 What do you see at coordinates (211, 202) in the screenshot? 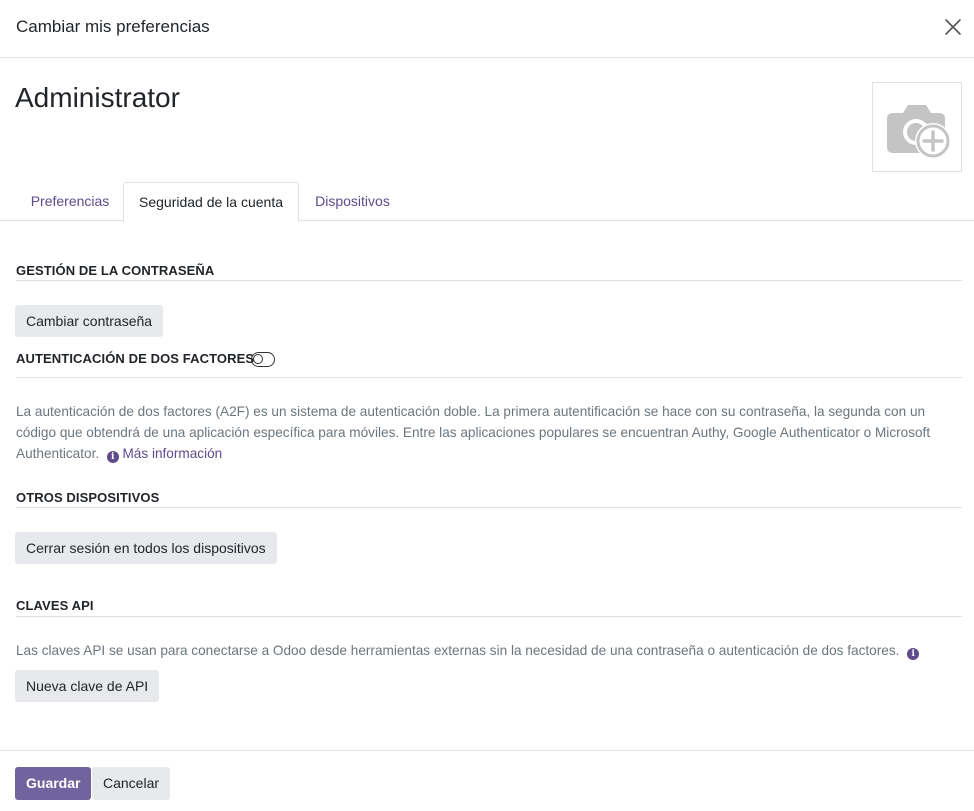
I see `tab-seguridad: Seguridad de la cuenta` at bounding box center [211, 202].